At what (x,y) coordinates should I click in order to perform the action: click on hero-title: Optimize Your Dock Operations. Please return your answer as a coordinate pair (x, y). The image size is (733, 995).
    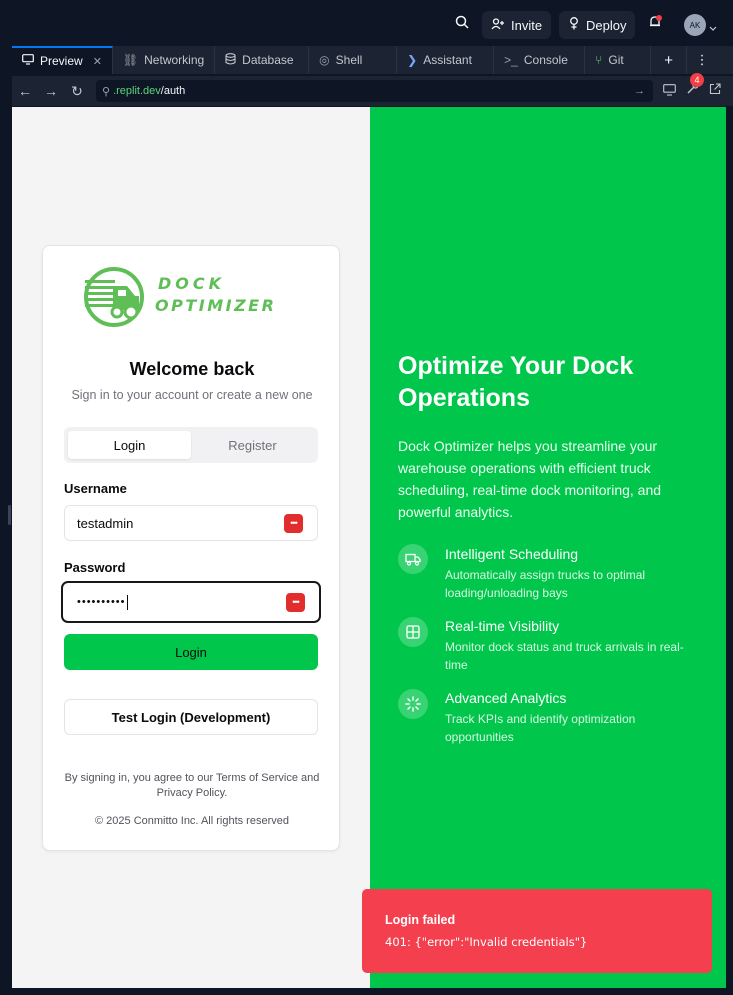
    Looking at the image, I should click on (516, 382).